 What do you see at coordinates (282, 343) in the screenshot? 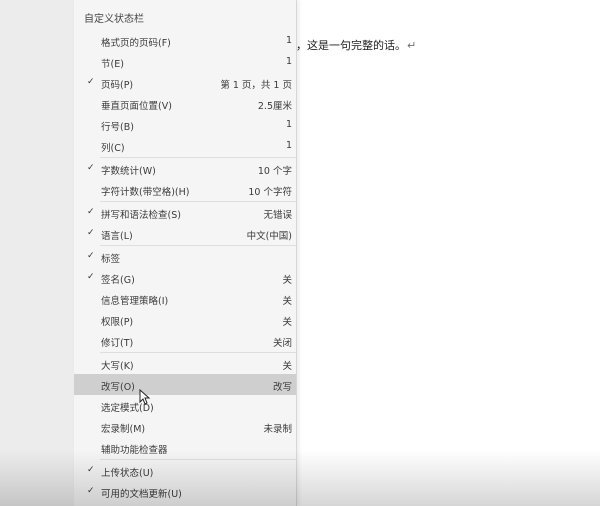
I see `menu-item-value: 关闭` at bounding box center [282, 343].